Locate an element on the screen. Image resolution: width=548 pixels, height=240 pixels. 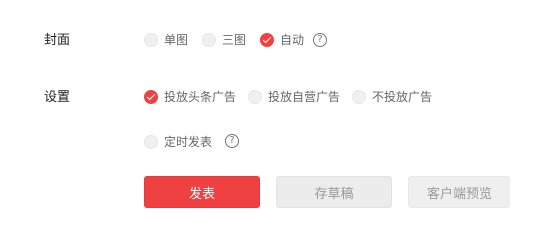
settings-option-no-ads: 不投放广告 is located at coordinates (392, 97).